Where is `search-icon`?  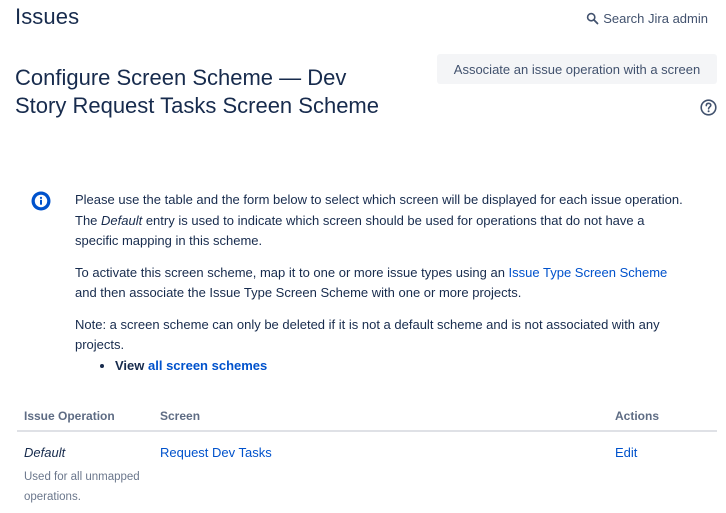 search-icon is located at coordinates (592, 18).